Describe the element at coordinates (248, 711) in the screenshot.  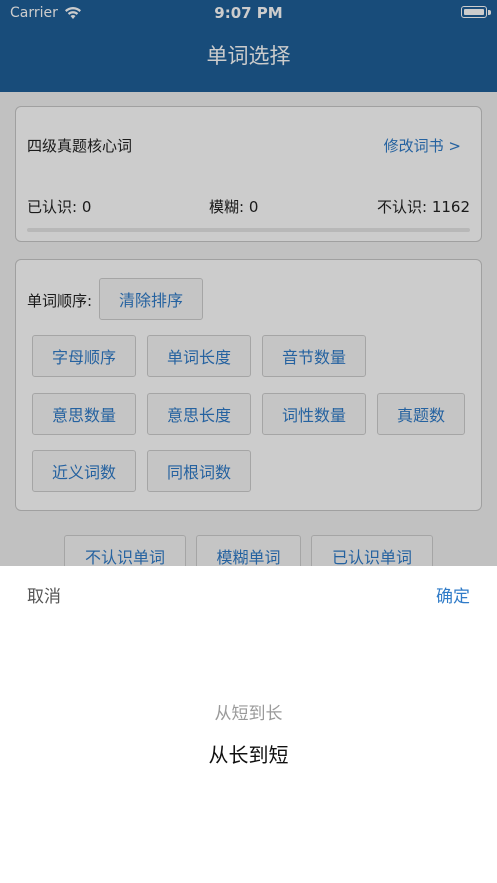
I see `picker-option: 从短到长` at that location.